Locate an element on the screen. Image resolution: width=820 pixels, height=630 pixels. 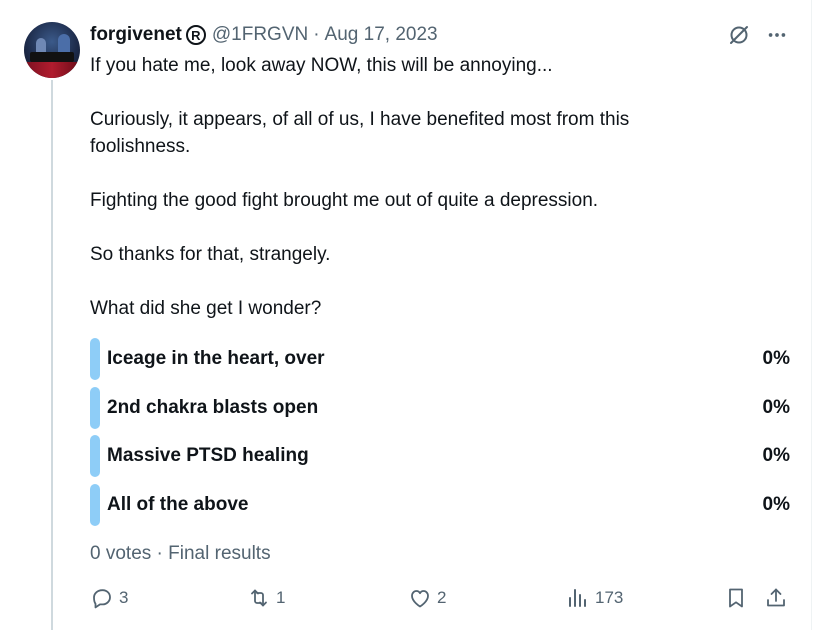
repost-count: 1 is located at coordinates (281, 597).